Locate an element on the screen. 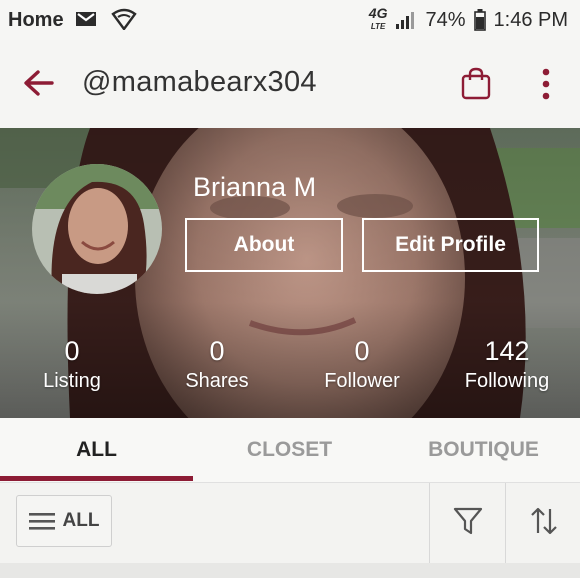  network-indicator: 4G LTE is located at coordinates (378, 18).